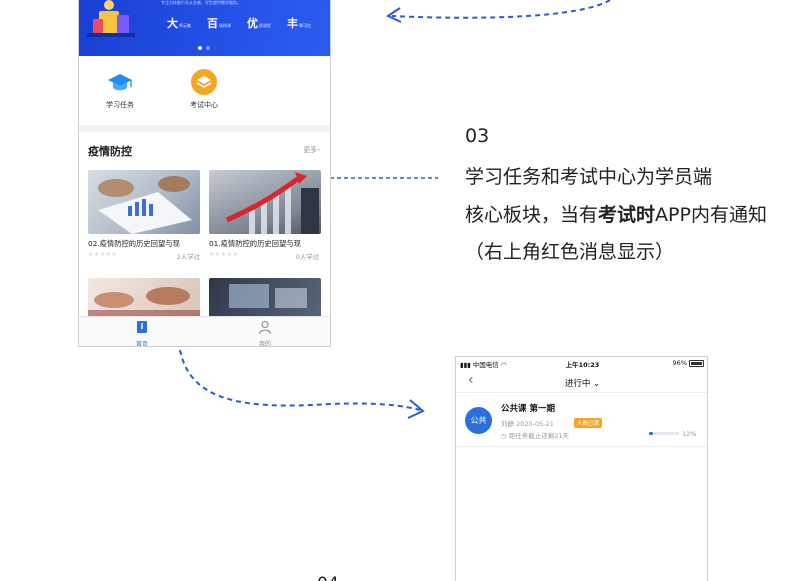 The height and width of the screenshot is (581, 800). I want to click on status-badge: 人数已满, so click(588, 423).